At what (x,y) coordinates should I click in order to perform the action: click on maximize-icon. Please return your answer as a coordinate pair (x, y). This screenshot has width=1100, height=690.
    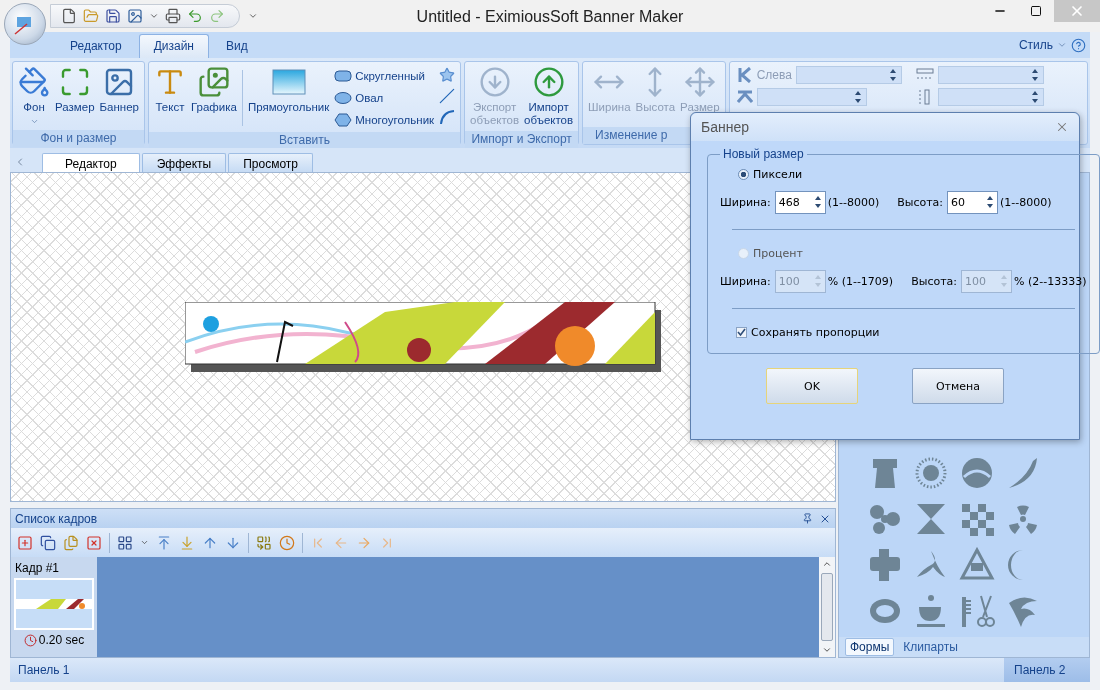
    Looking at the image, I should click on (1036, 11).